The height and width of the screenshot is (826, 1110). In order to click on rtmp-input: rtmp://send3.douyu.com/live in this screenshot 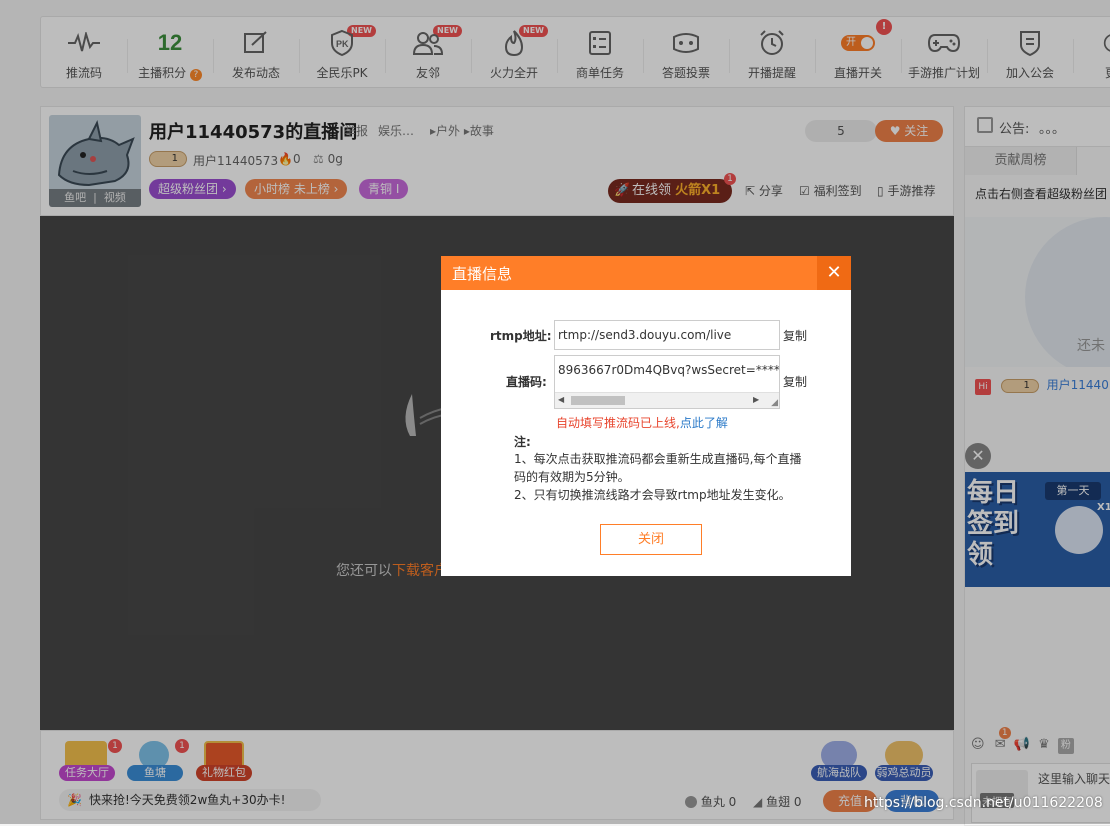, I will do `click(667, 335)`.